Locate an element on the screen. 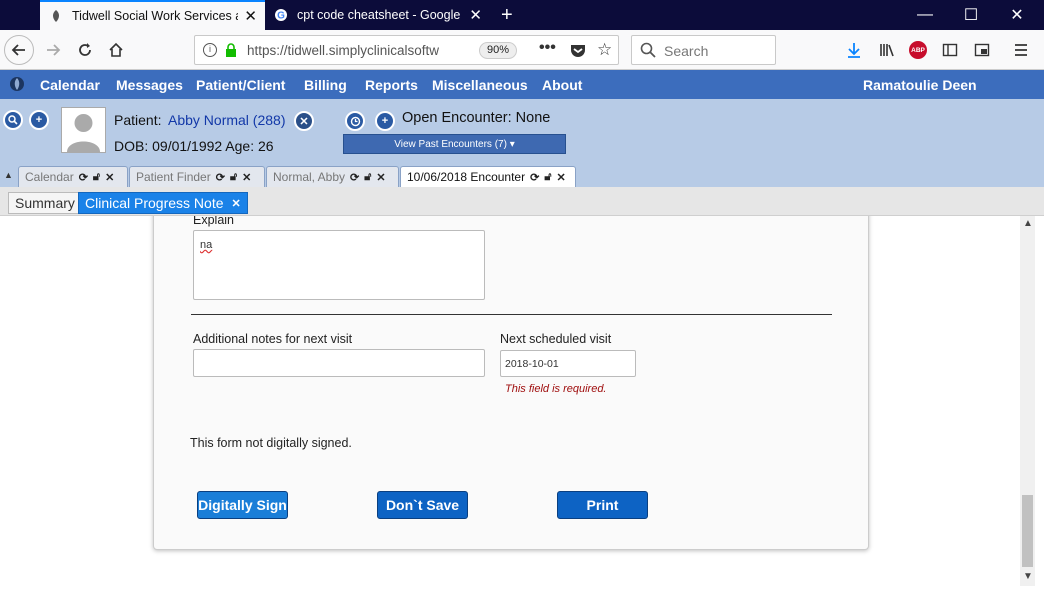 Image resolution: width=1044 pixels, height=615 pixels. section-divider is located at coordinates (511, 314).